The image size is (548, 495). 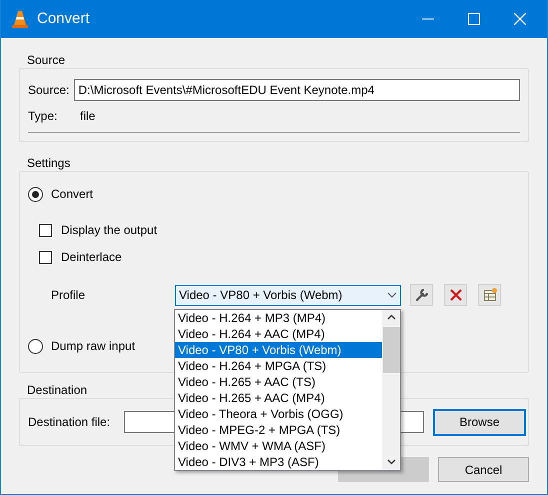 I want to click on delete-button, so click(x=455, y=295).